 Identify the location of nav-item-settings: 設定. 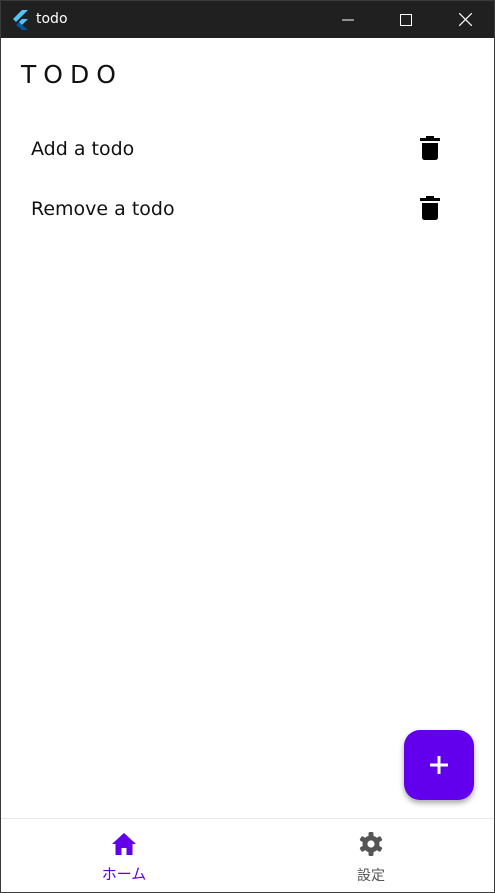
(371, 855).